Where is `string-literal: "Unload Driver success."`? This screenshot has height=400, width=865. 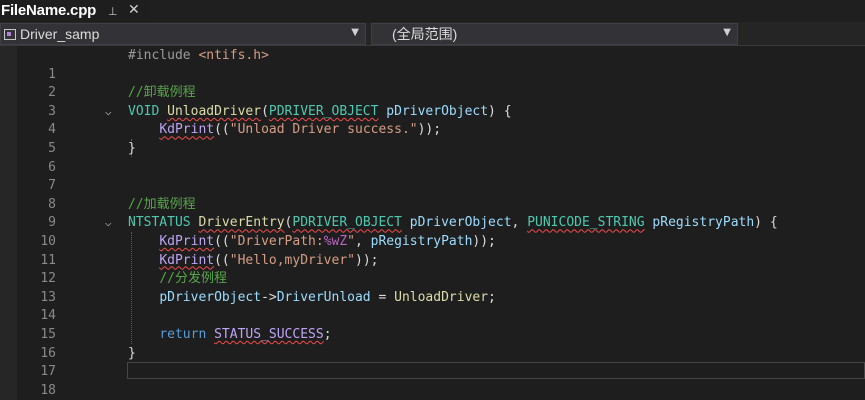
string-literal: "Unload Driver success." is located at coordinates (323, 130).